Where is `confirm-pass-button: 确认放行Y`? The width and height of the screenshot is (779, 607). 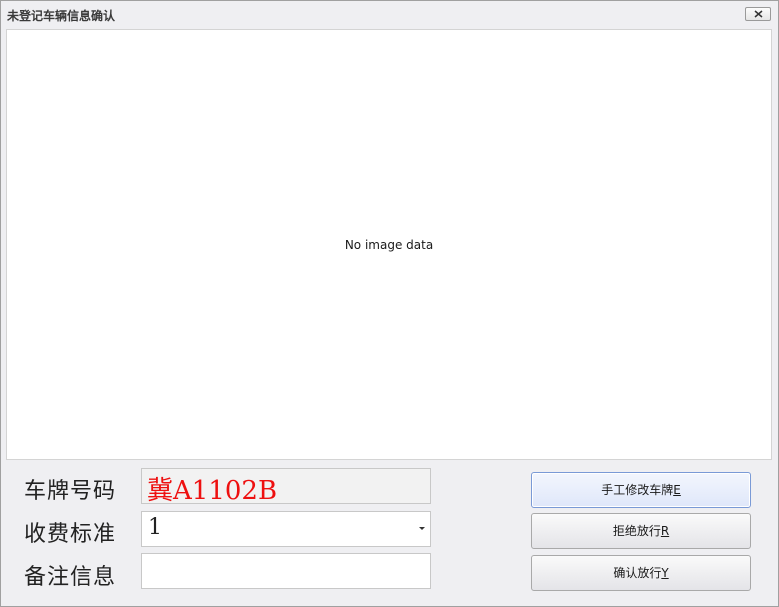 confirm-pass-button: 确认放行Y is located at coordinates (641, 573).